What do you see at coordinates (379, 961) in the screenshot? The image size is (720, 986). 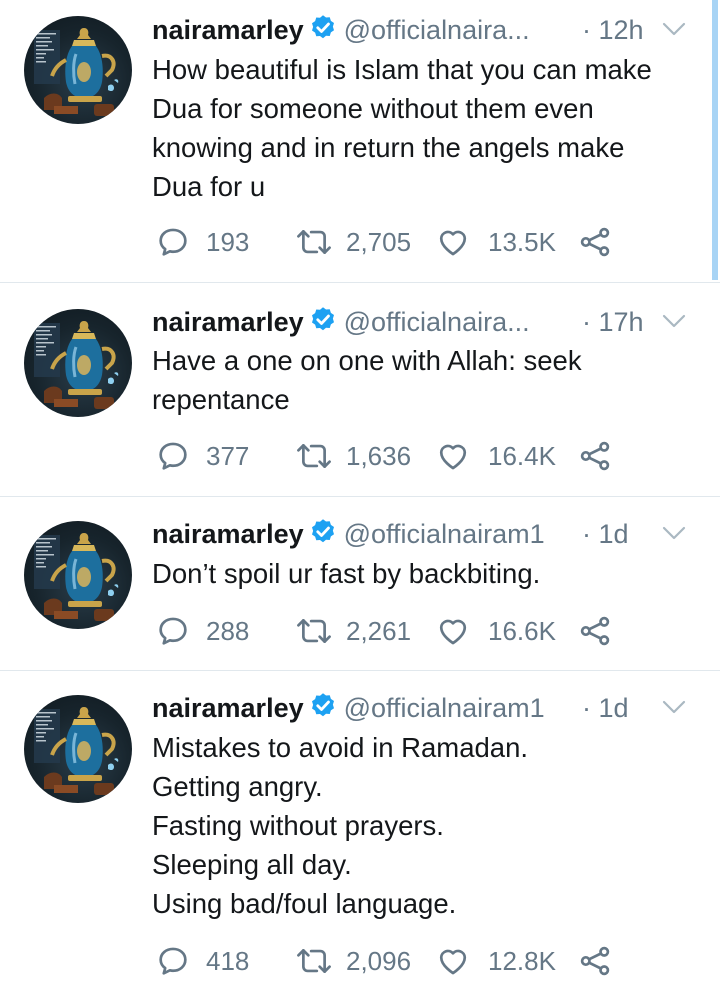 I see `retweets-count: 2,096` at bounding box center [379, 961].